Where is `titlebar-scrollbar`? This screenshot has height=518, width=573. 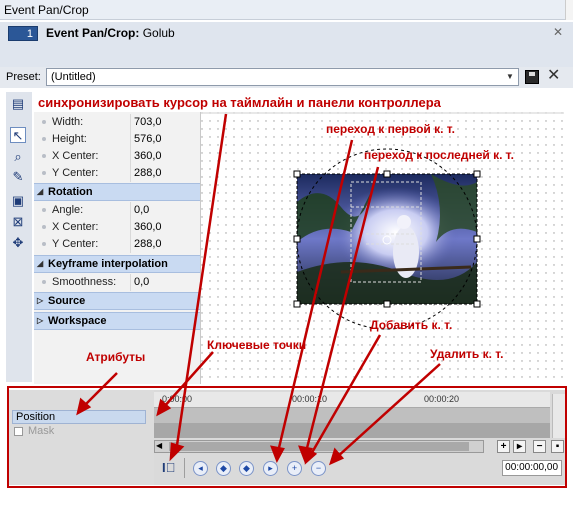
titlebar-scrollbar is located at coordinates (569, 10).